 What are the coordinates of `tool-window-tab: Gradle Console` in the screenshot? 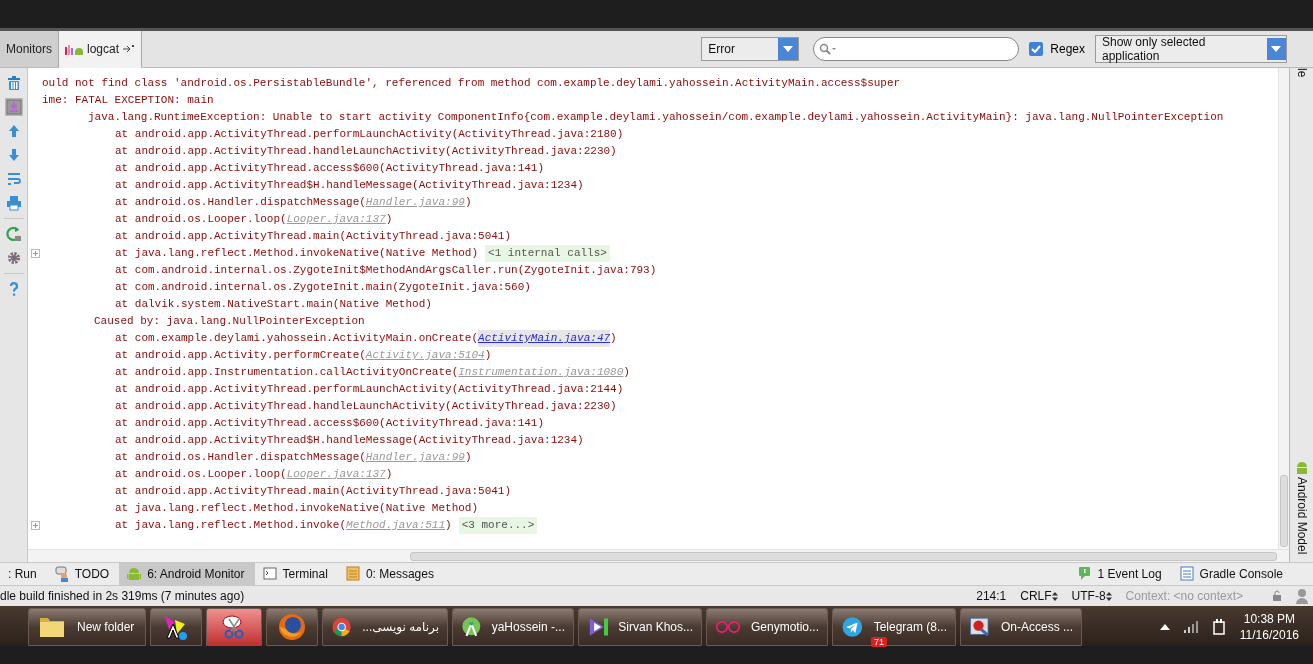 It's located at (1242, 574).